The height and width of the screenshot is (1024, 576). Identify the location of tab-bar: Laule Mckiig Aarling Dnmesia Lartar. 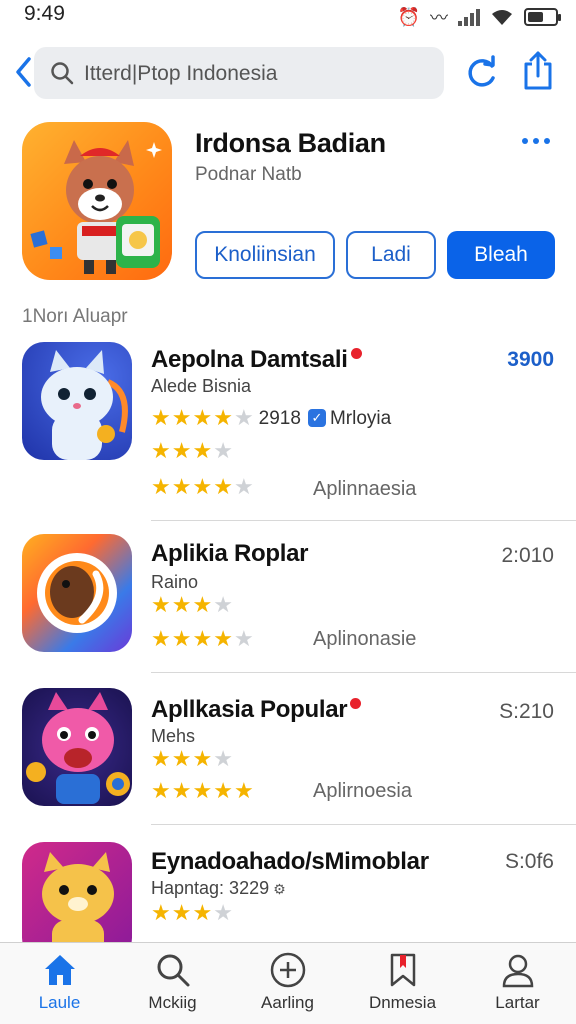
(288, 983).